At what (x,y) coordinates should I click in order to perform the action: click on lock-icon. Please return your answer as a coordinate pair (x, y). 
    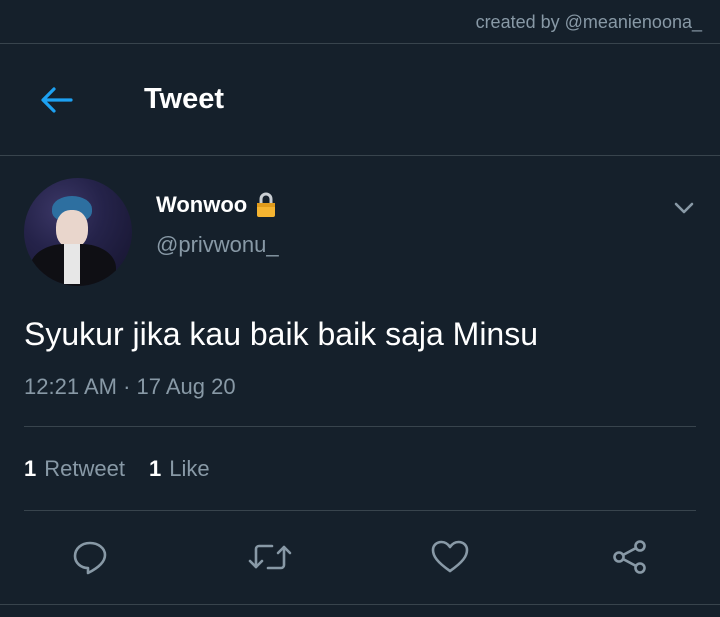
    Looking at the image, I should click on (266, 205).